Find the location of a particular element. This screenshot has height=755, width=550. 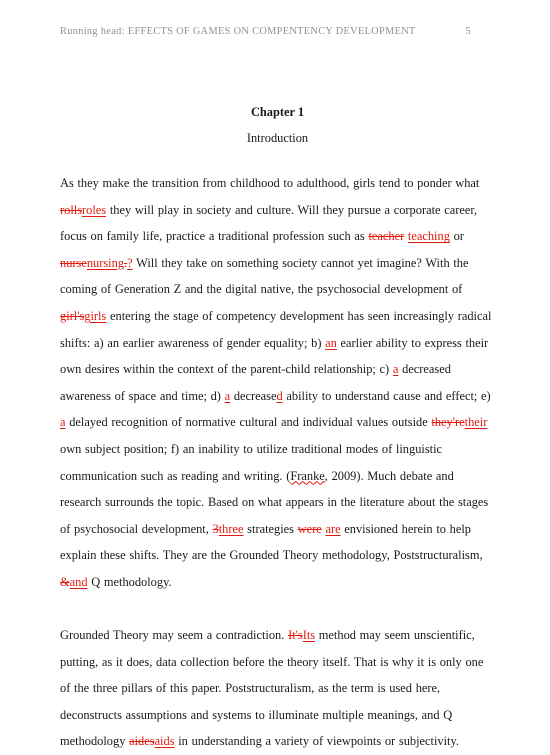

inserted-text: roles is located at coordinates (94, 209).